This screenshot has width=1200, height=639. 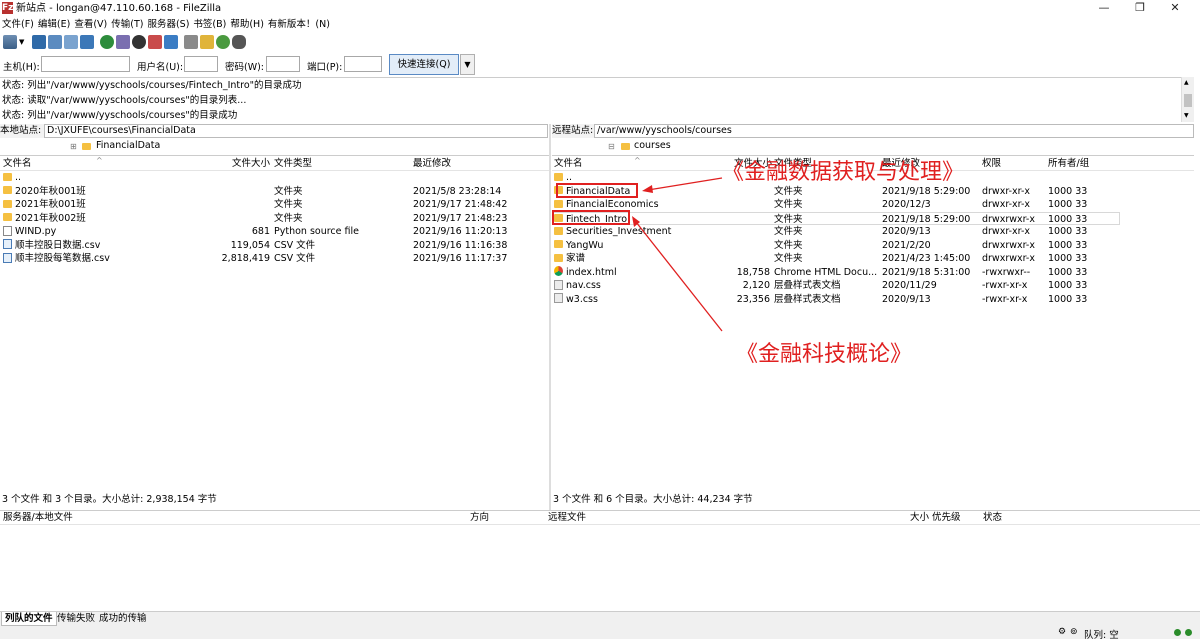 I want to click on table-row: .., so click(x=274, y=178).